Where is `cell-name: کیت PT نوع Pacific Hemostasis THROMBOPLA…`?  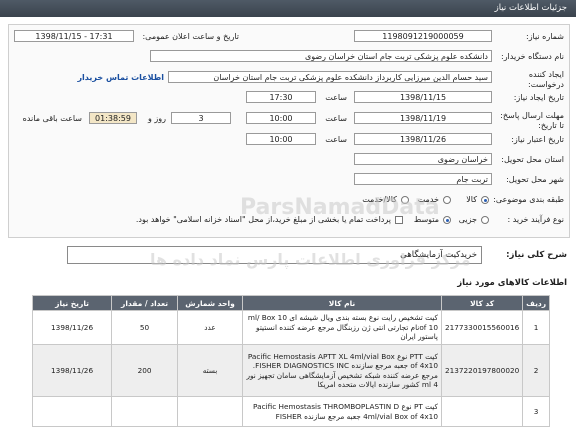 cell-name: کیت PT نوع Pacific Hemostasis THROMBOPLA… is located at coordinates (342, 411).